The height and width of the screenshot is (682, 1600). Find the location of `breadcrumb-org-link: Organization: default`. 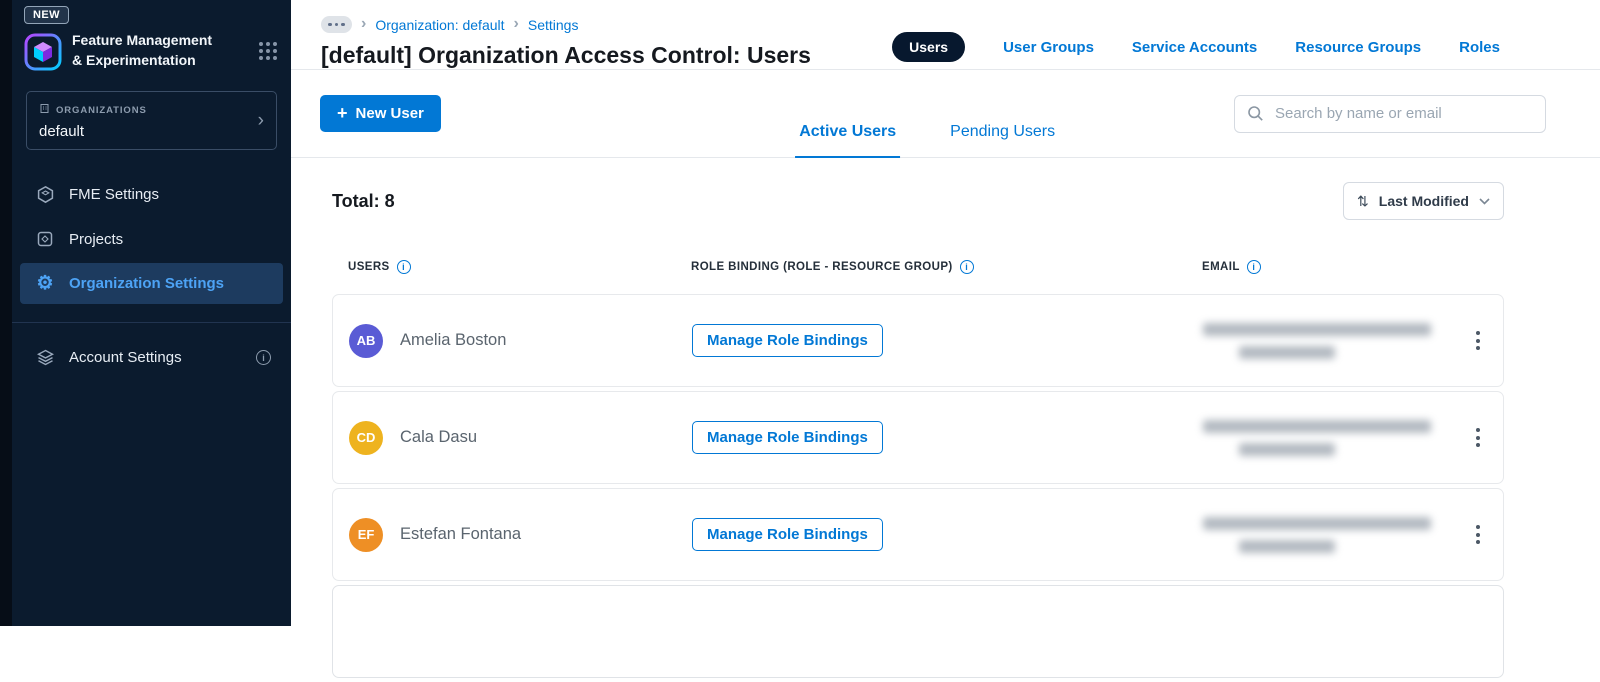

breadcrumb-org-link: Organization: default is located at coordinates (439, 25).